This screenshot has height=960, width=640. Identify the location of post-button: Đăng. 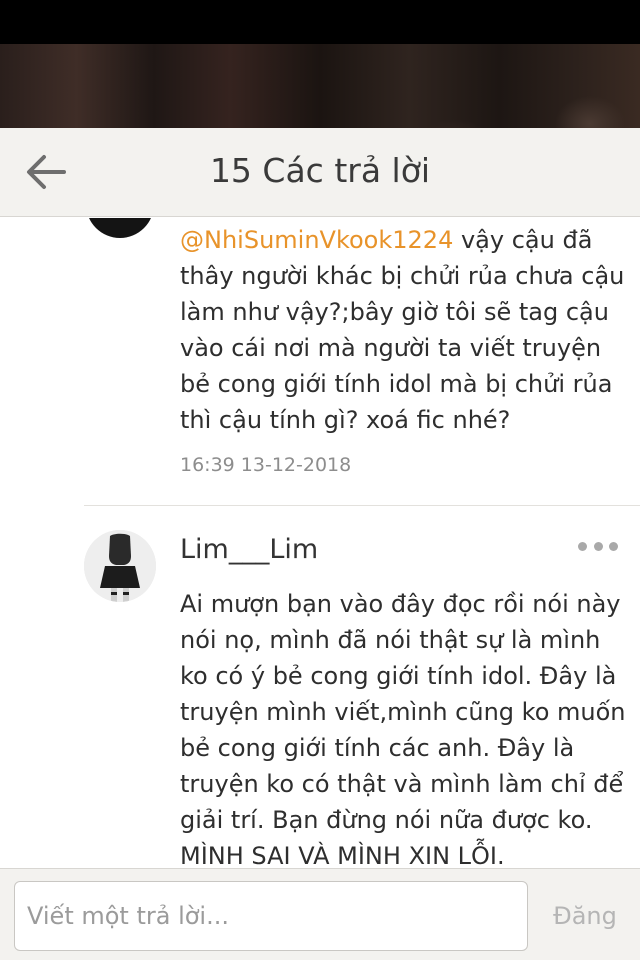
(585, 916).